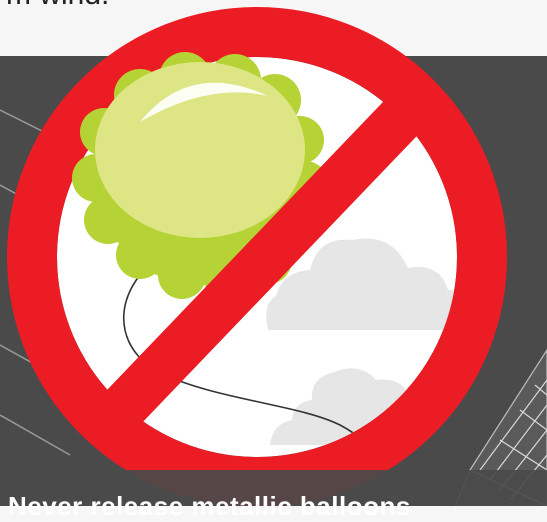 Image resolution: width=547 pixels, height=522 pixels. What do you see at coordinates (209, 506) in the screenshot?
I see `caption-text: Never release metallic balloons` at bounding box center [209, 506].